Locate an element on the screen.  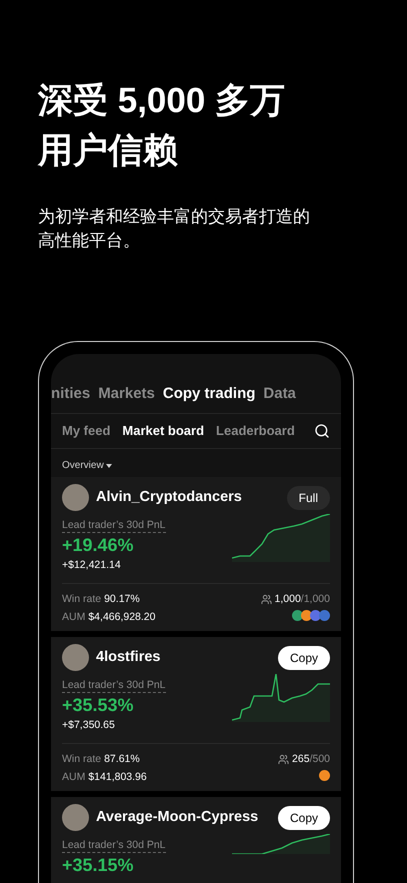
top-tab: Copy trading is located at coordinates (209, 393).